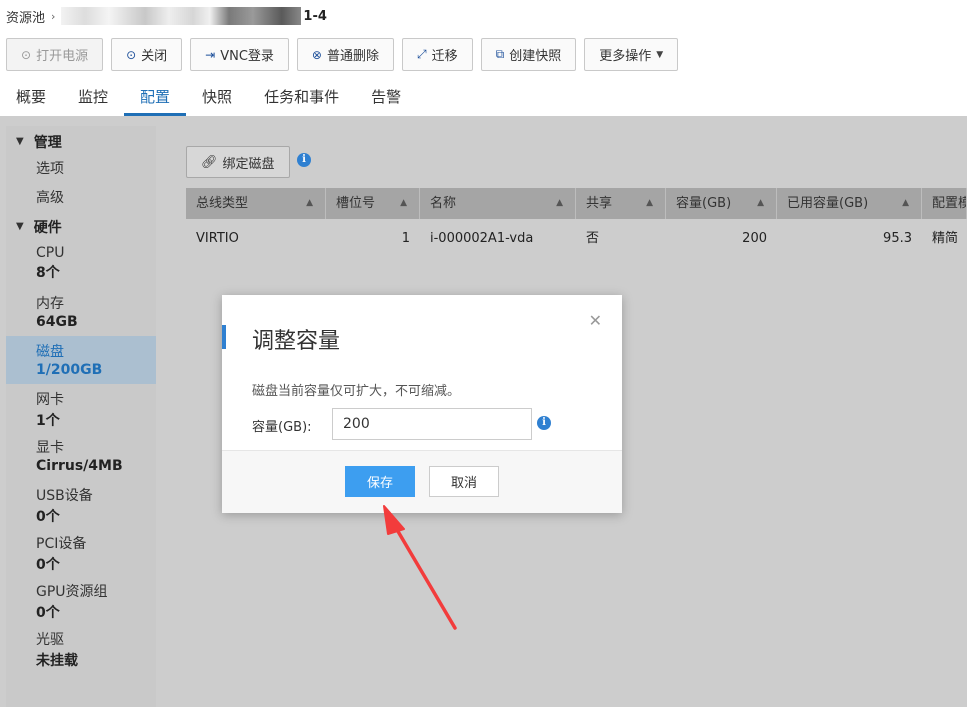 The height and width of the screenshot is (707, 967). I want to click on table-cell: 1, so click(405, 238).